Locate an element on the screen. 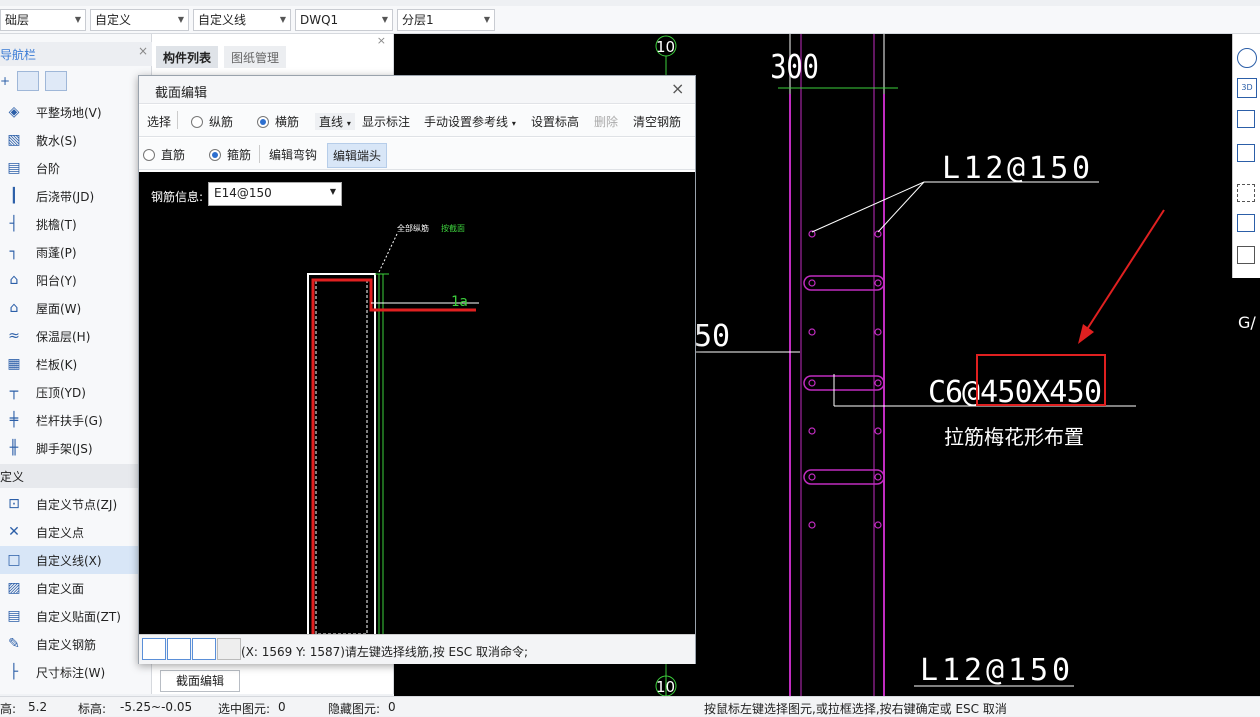 The image size is (1260, 717). nav-item-label: 自定义钢筋 is located at coordinates (66, 644).